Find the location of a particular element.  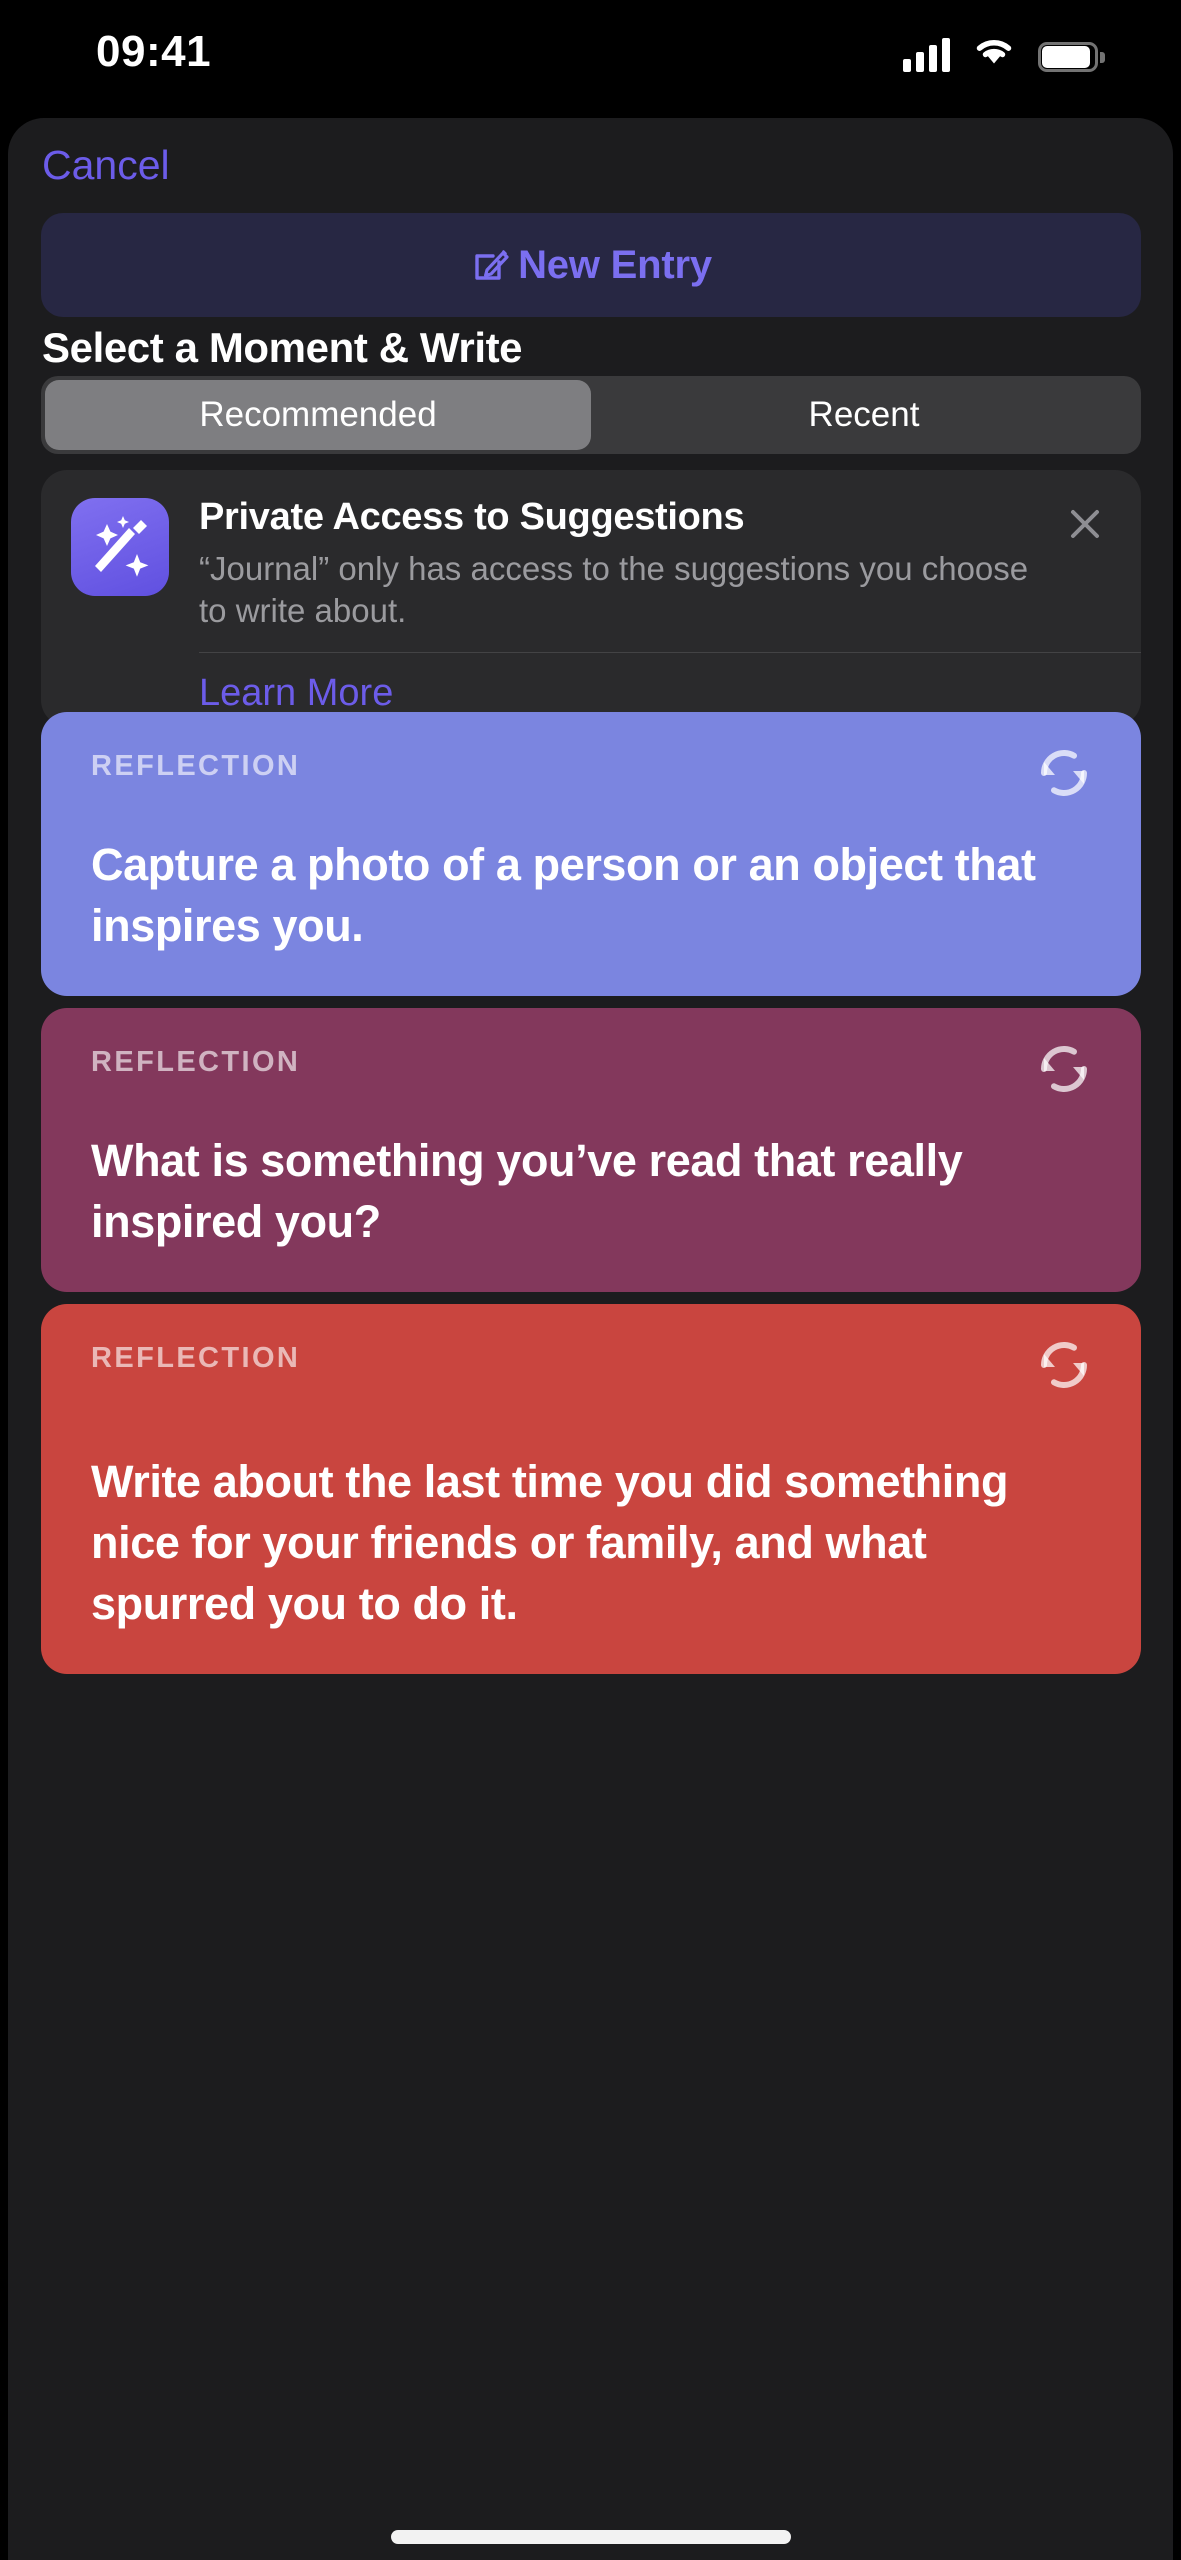

moment-source-segmented-control: Recommended Recent is located at coordinates (591, 415).